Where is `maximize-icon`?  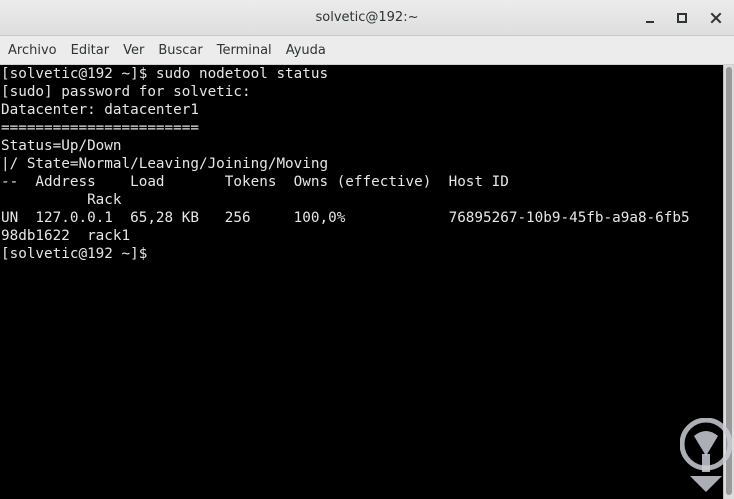
maximize-icon is located at coordinates (682, 18).